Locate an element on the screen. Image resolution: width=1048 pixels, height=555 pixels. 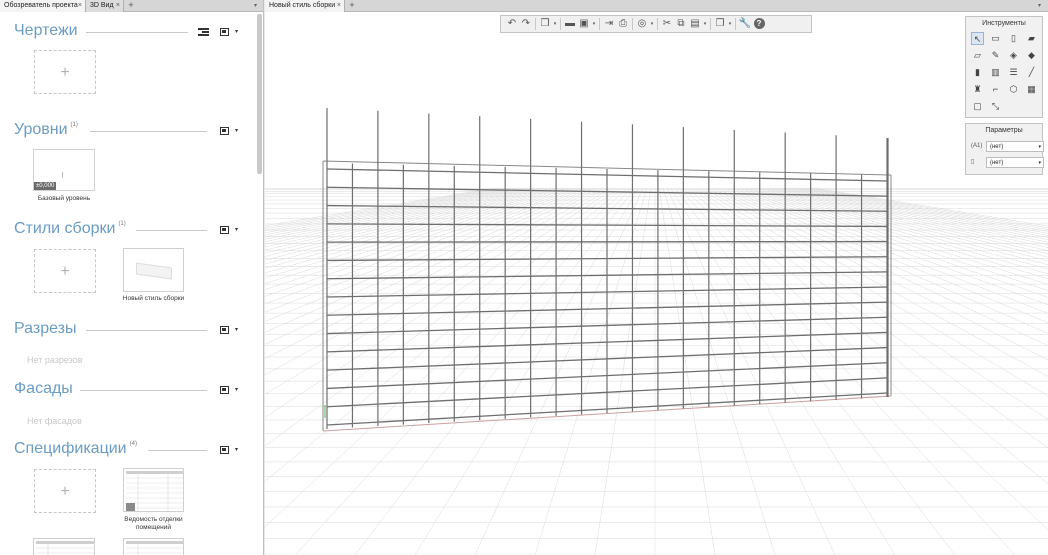
left-tab-bar: Обозреватель проекта × 3D Вид × + ▾ is located at coordinates (131, 6).